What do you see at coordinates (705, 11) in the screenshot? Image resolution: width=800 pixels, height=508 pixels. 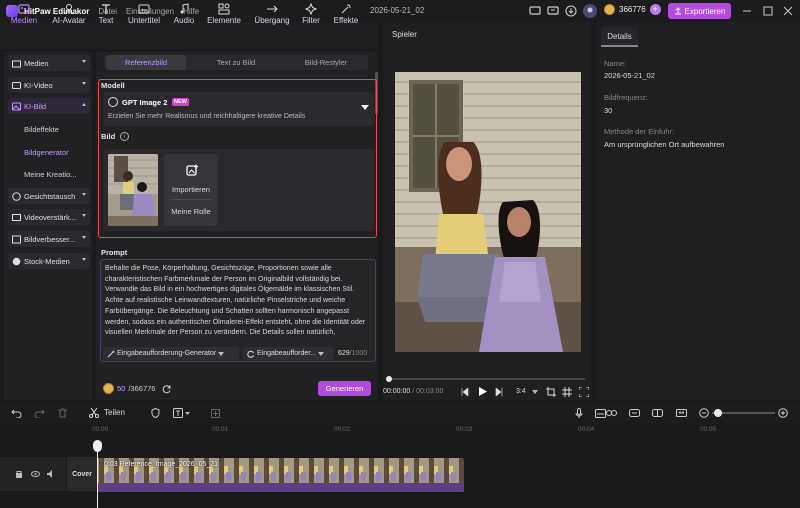 I see `export-label: Exportieren` at bounding box center [705, 11].